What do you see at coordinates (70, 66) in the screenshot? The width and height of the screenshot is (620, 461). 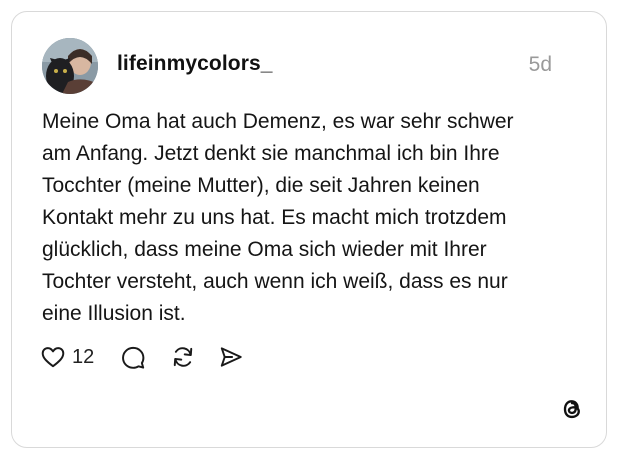 I see `avatar` at bounding box center [70, 66].